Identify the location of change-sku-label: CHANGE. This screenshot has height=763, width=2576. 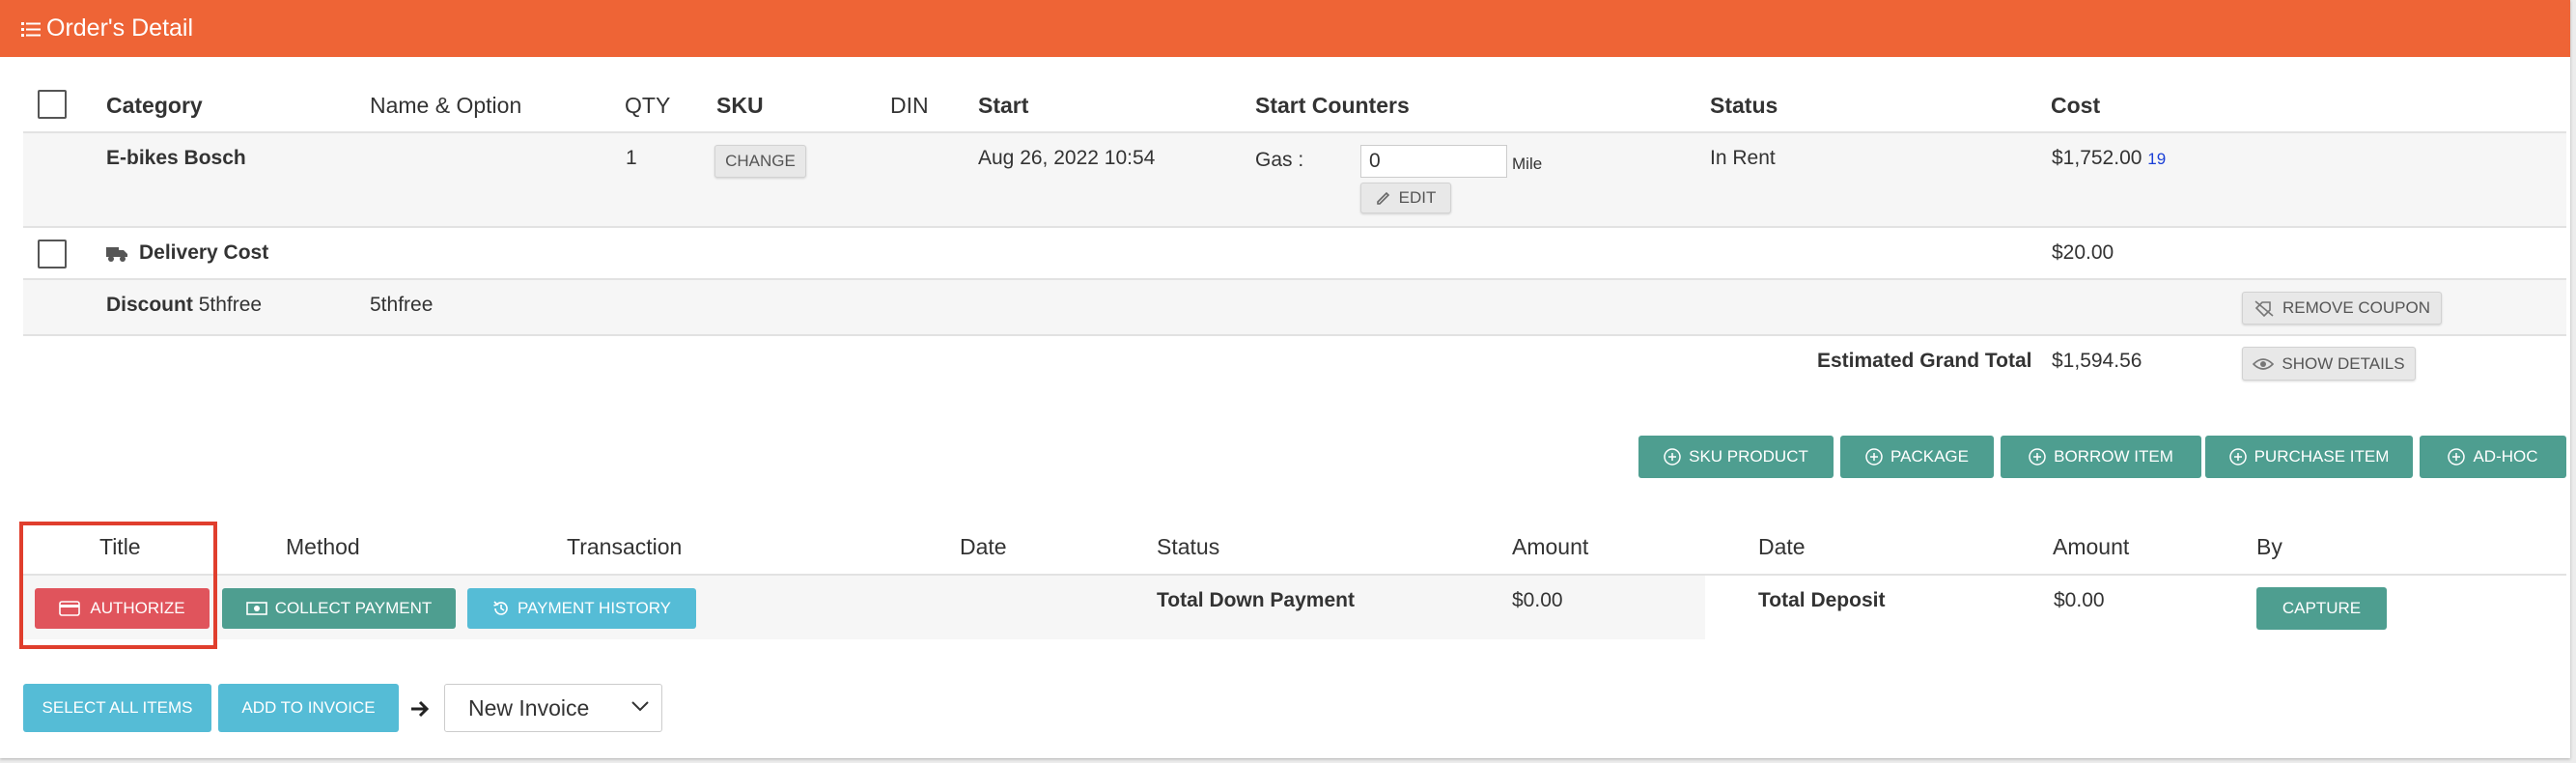
(761, 161).